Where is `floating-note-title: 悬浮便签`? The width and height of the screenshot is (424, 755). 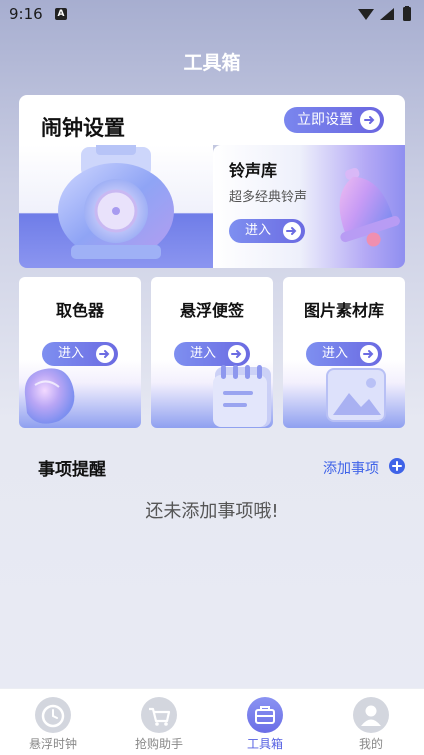
floating-note-title: 悬浮便签 is located at coordinates (211, 310).